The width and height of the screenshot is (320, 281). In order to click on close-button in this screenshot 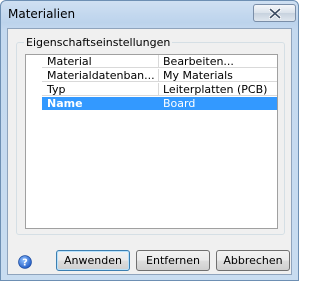, I will do `click(274, 13)`.